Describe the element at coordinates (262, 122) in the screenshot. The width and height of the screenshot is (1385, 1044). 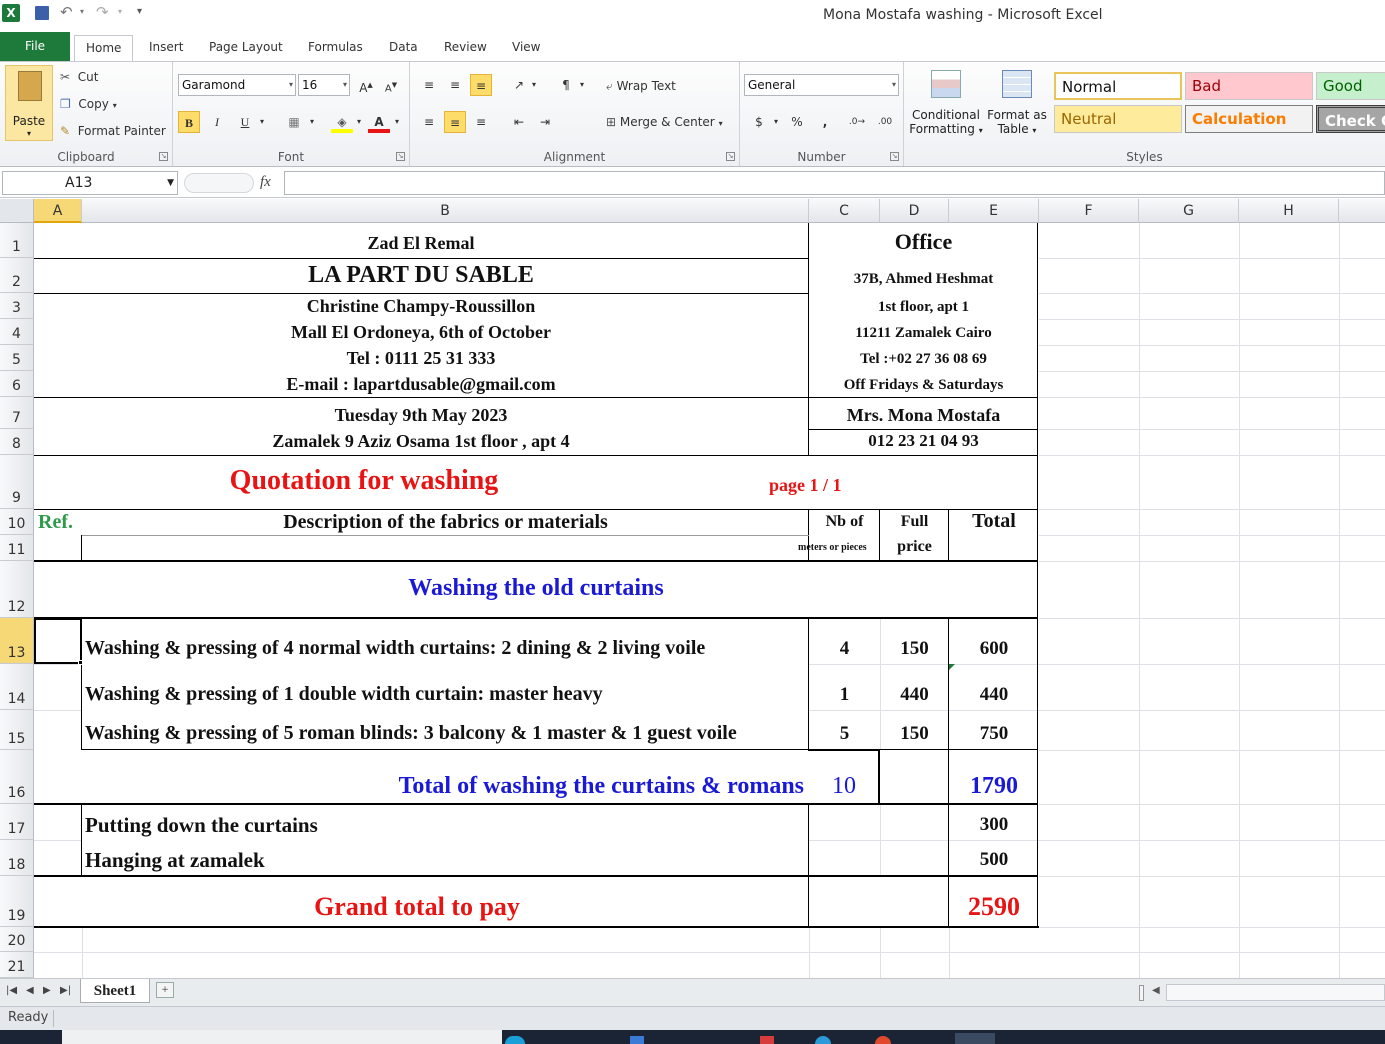
I see `underline-dropdown-icon: ▾` at that location.